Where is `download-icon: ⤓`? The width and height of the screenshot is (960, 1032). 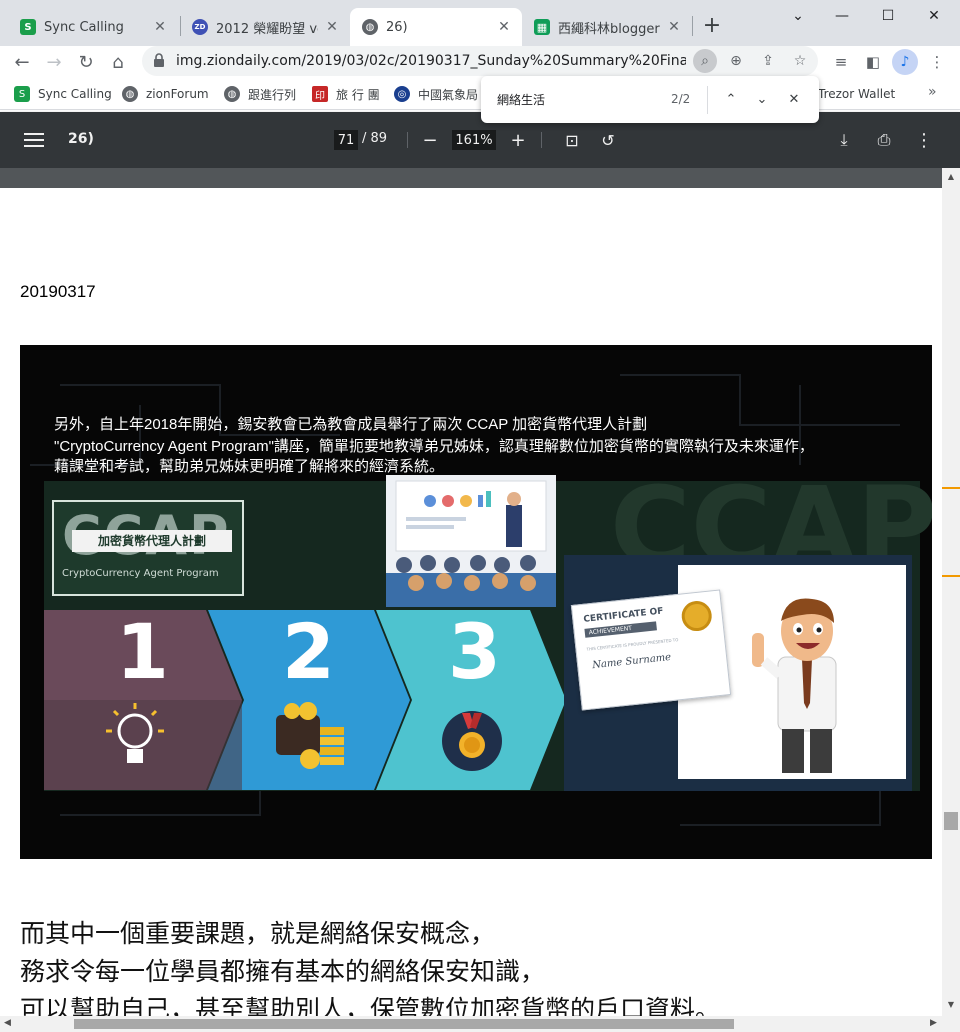
download-icon: ⤓ is located at coordinates (844, 140).